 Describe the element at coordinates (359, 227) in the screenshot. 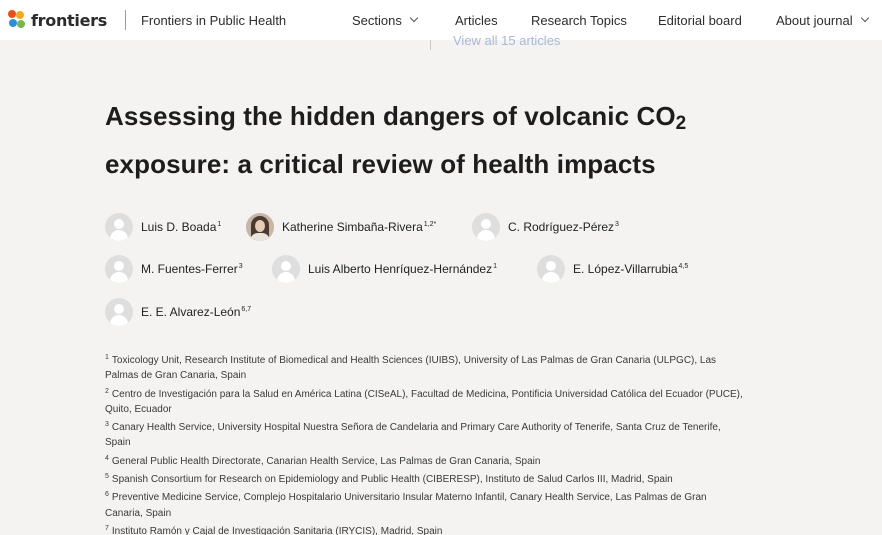

I see `author-name: Katherine Simbaña-Rivera1,2*` at that location.